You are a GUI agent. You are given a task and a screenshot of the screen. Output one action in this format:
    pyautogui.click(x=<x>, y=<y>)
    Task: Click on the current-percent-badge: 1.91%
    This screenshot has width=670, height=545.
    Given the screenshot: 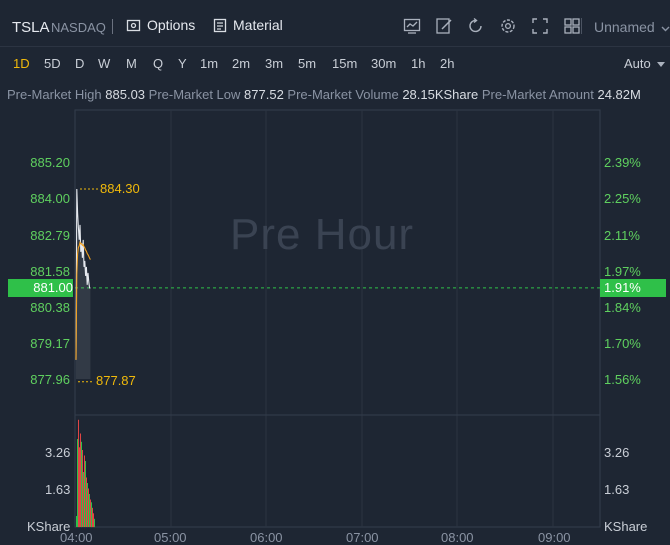 What is the action you would take?
    pyautogui.click(x=633, y=288)
    